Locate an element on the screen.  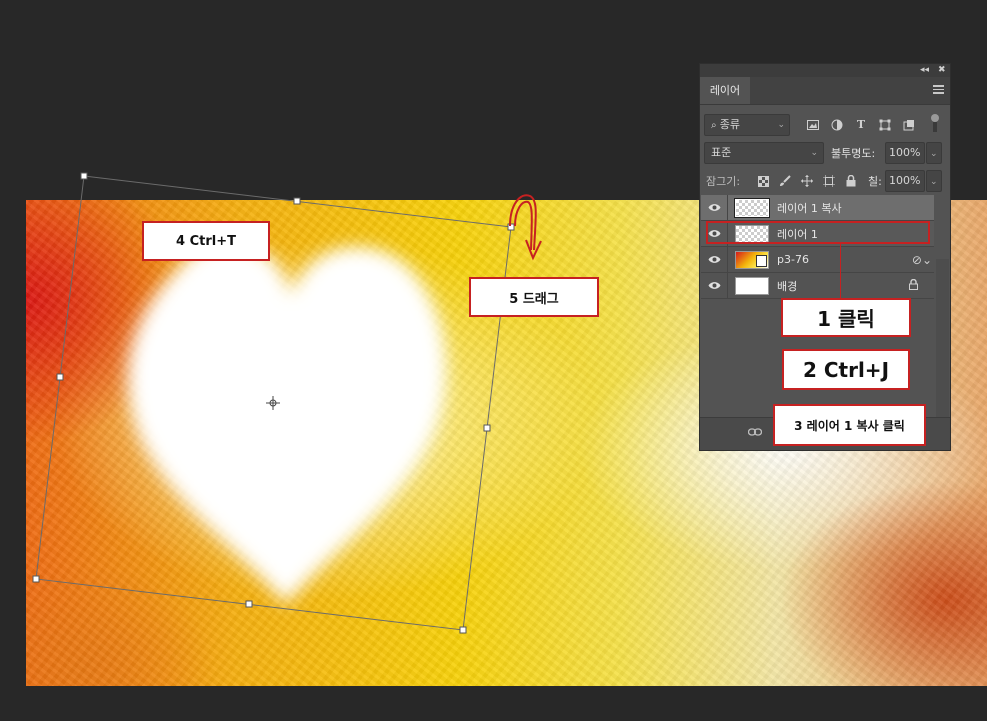
filter-toggle-icon is located at coordinates (935, 123).